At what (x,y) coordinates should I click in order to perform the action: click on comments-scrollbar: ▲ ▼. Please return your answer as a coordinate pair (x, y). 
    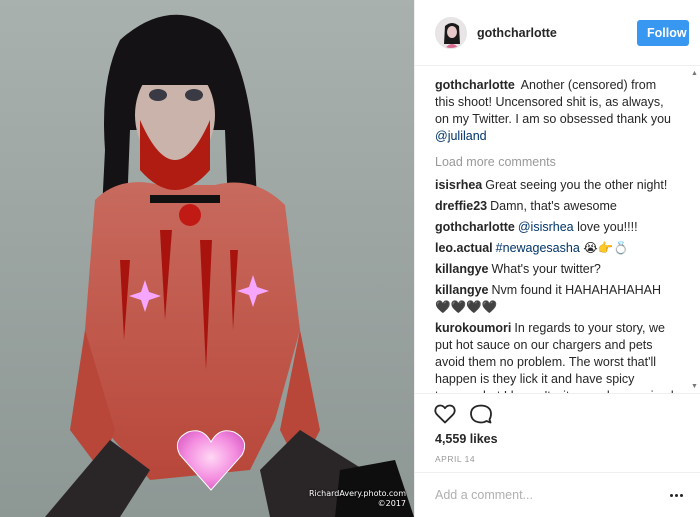
    Looking at the image, I should click on (694, 230).